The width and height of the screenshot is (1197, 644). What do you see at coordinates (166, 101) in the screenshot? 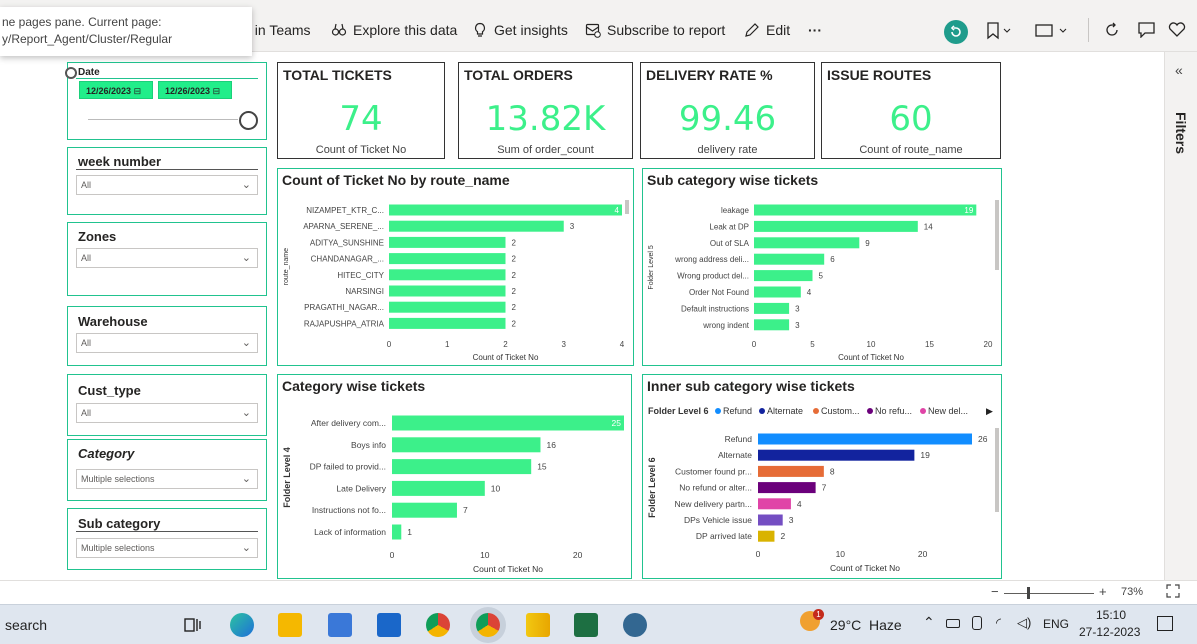
I see `date-slicer: Date 12/26/2023 ⊟ 12/26/2023 ⊟` at bounding box center [166, 101].